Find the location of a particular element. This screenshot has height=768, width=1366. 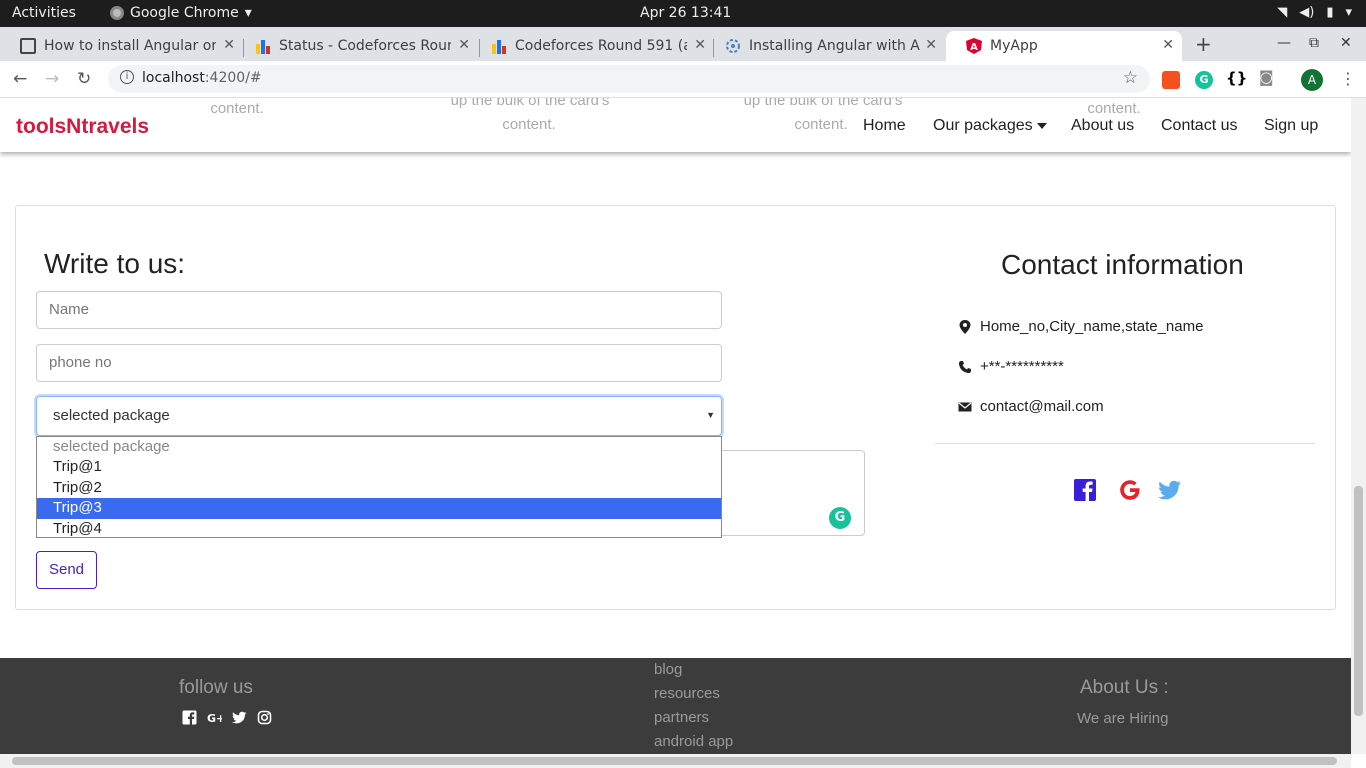

google-plus-icon: G+ is located at coordinates (214, 717).